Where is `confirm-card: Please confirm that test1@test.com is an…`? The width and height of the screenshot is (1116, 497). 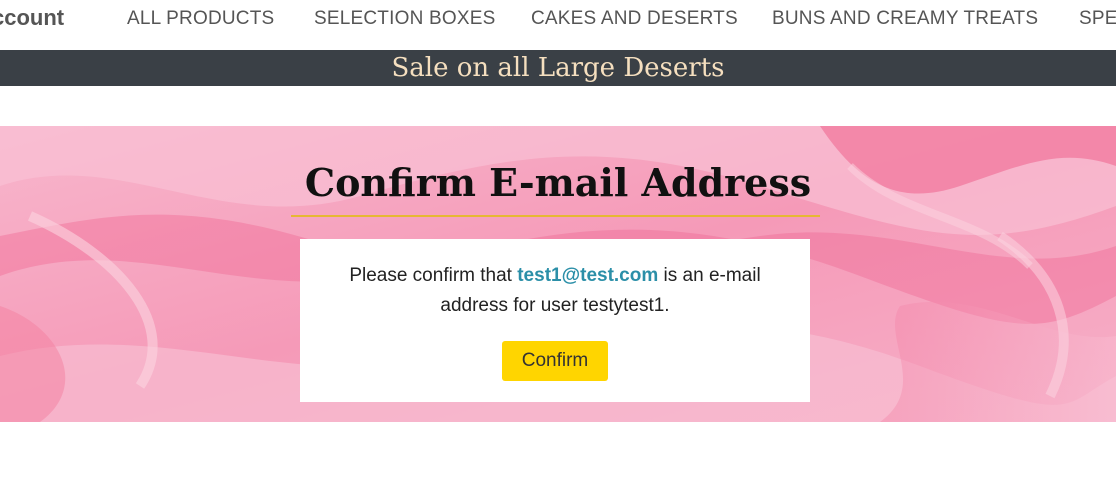
confirm-card: Please confirm that test1@test.com is an… is located at coordinates (555, 320).